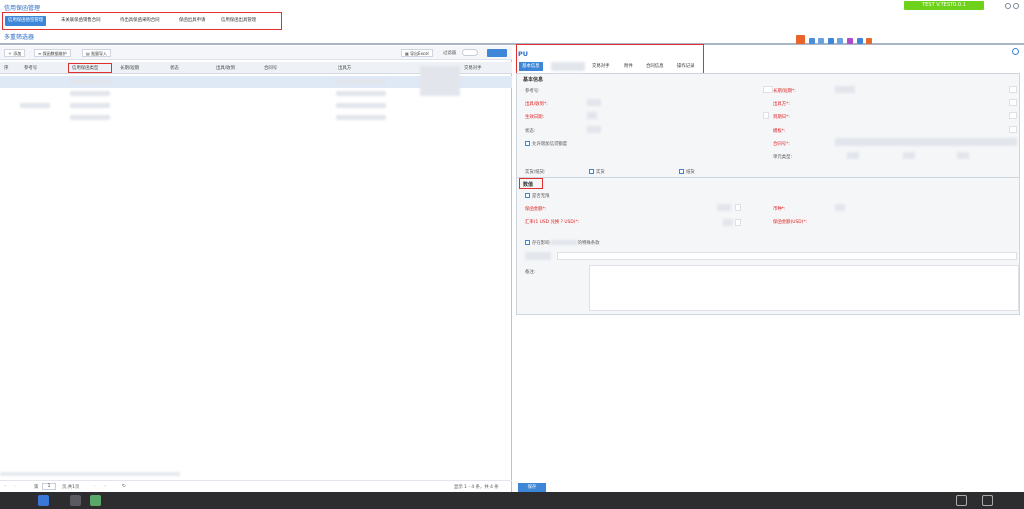  Describe the element at coordinates (840, 207) in the screenshot. I see `currency-select` at that location.